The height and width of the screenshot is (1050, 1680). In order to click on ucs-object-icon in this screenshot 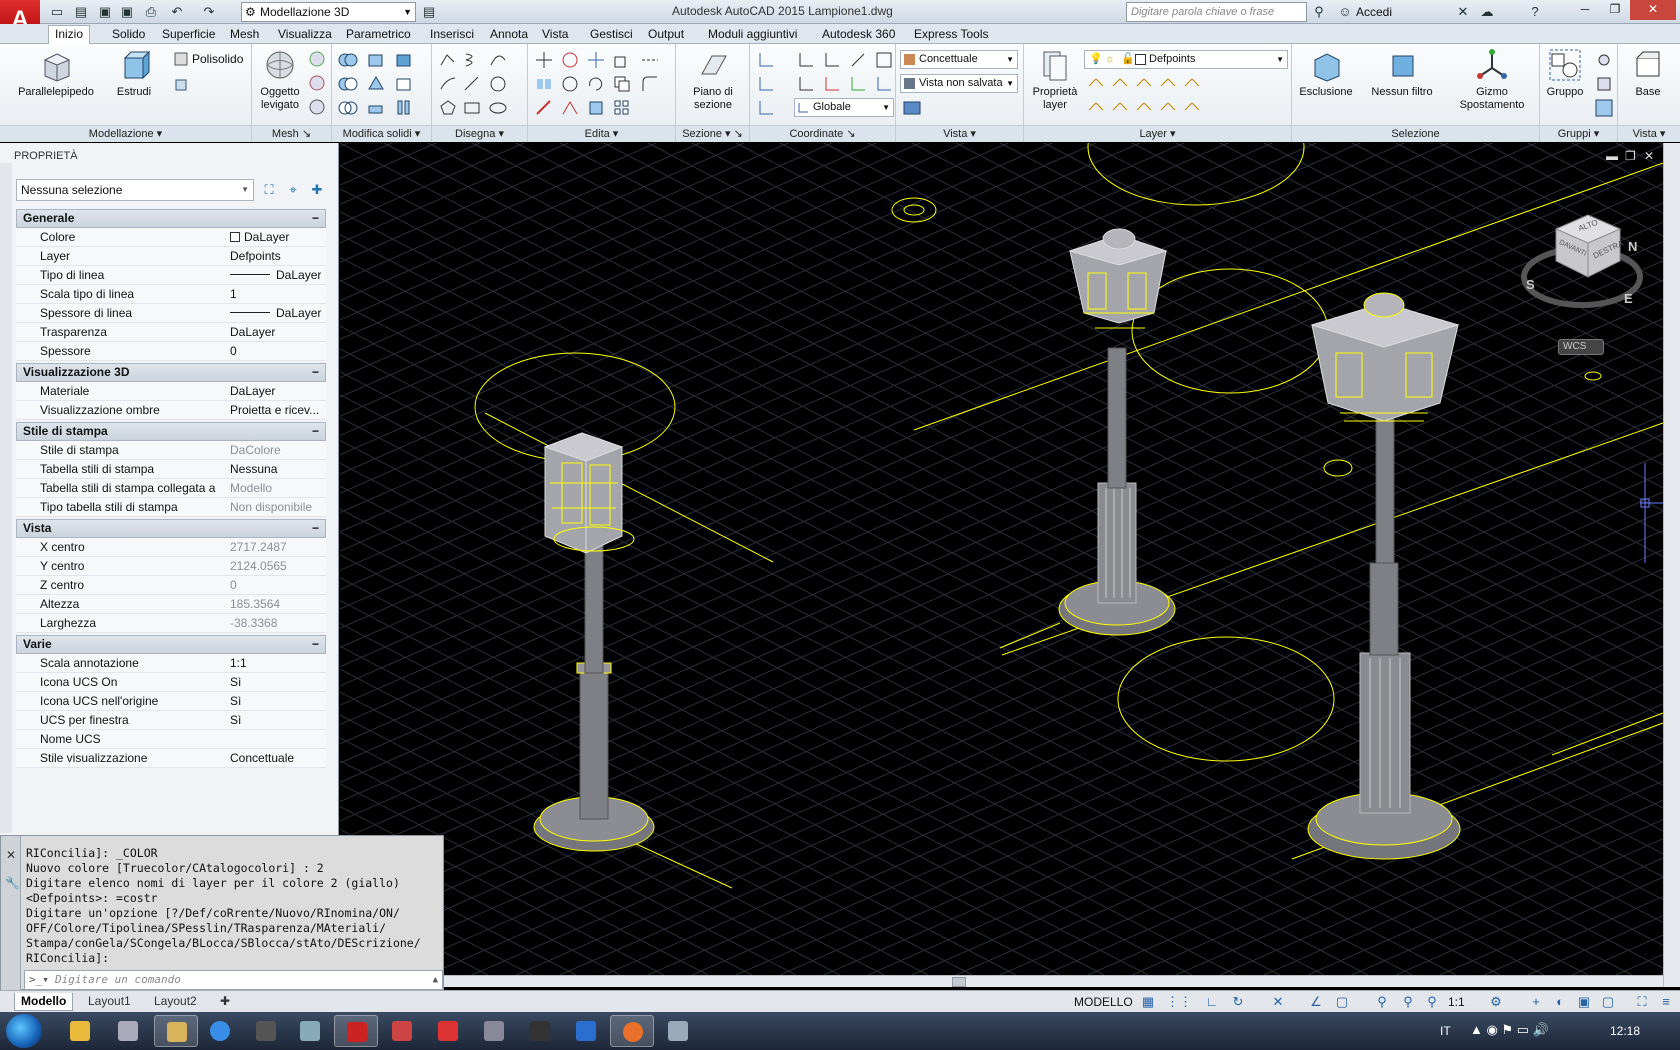, I will do `click(806, 84)`.